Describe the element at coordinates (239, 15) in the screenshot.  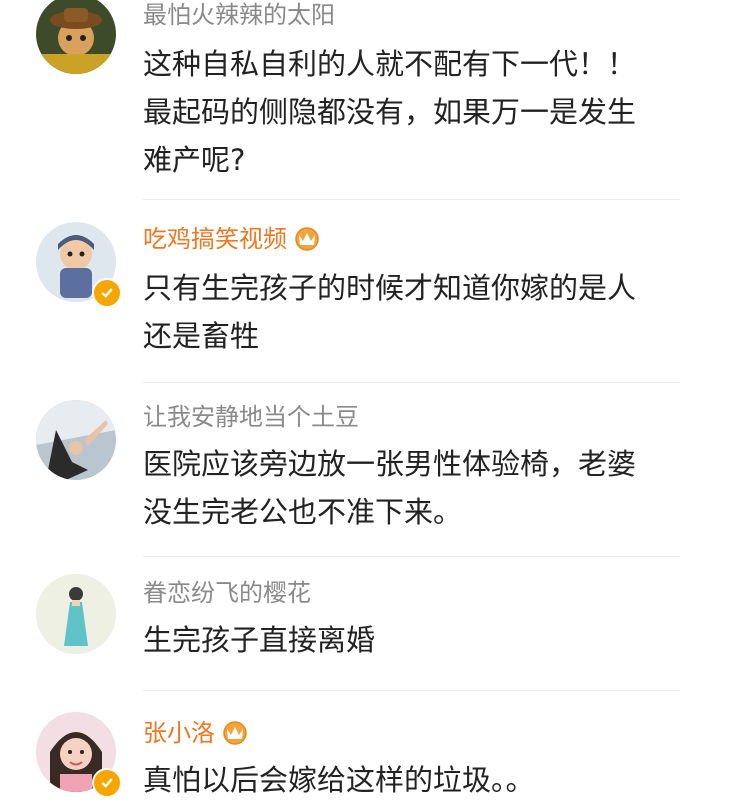
I see `comment-username: 最怕火辣辣的太阳` at that location.